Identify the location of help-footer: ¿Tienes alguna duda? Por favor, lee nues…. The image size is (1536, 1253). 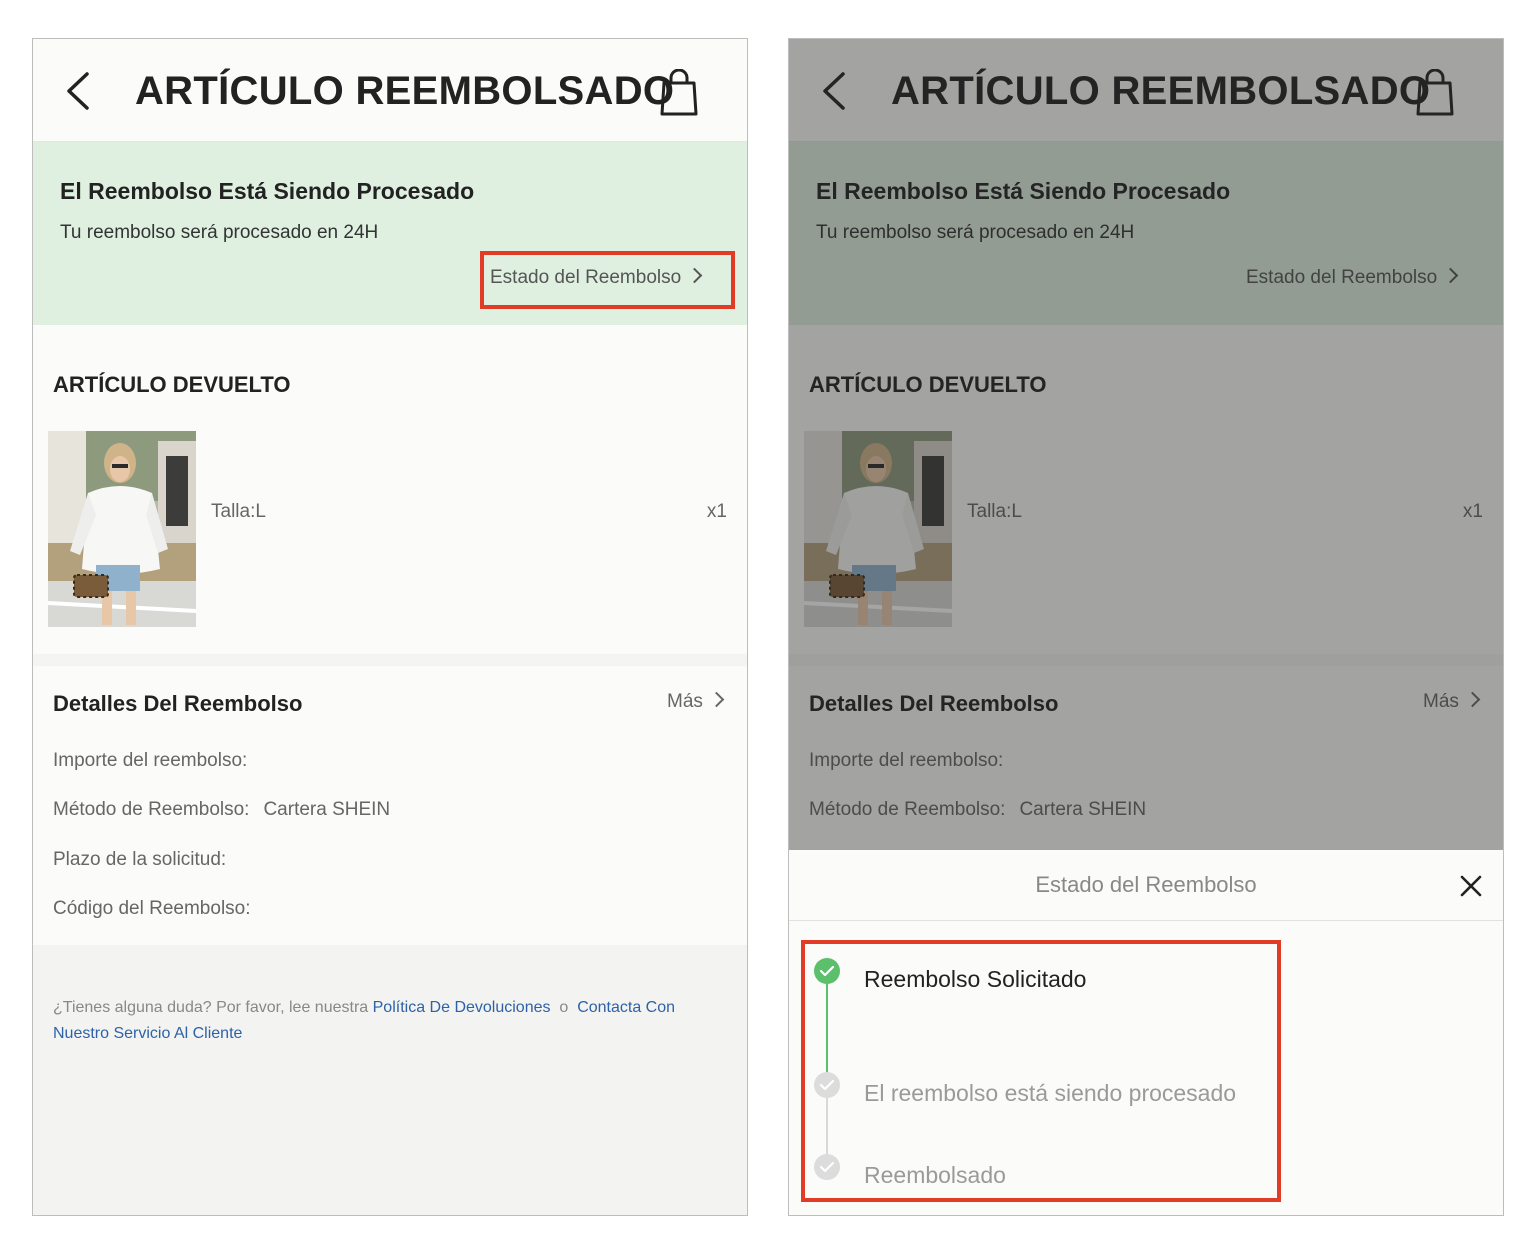
(390, 1080).